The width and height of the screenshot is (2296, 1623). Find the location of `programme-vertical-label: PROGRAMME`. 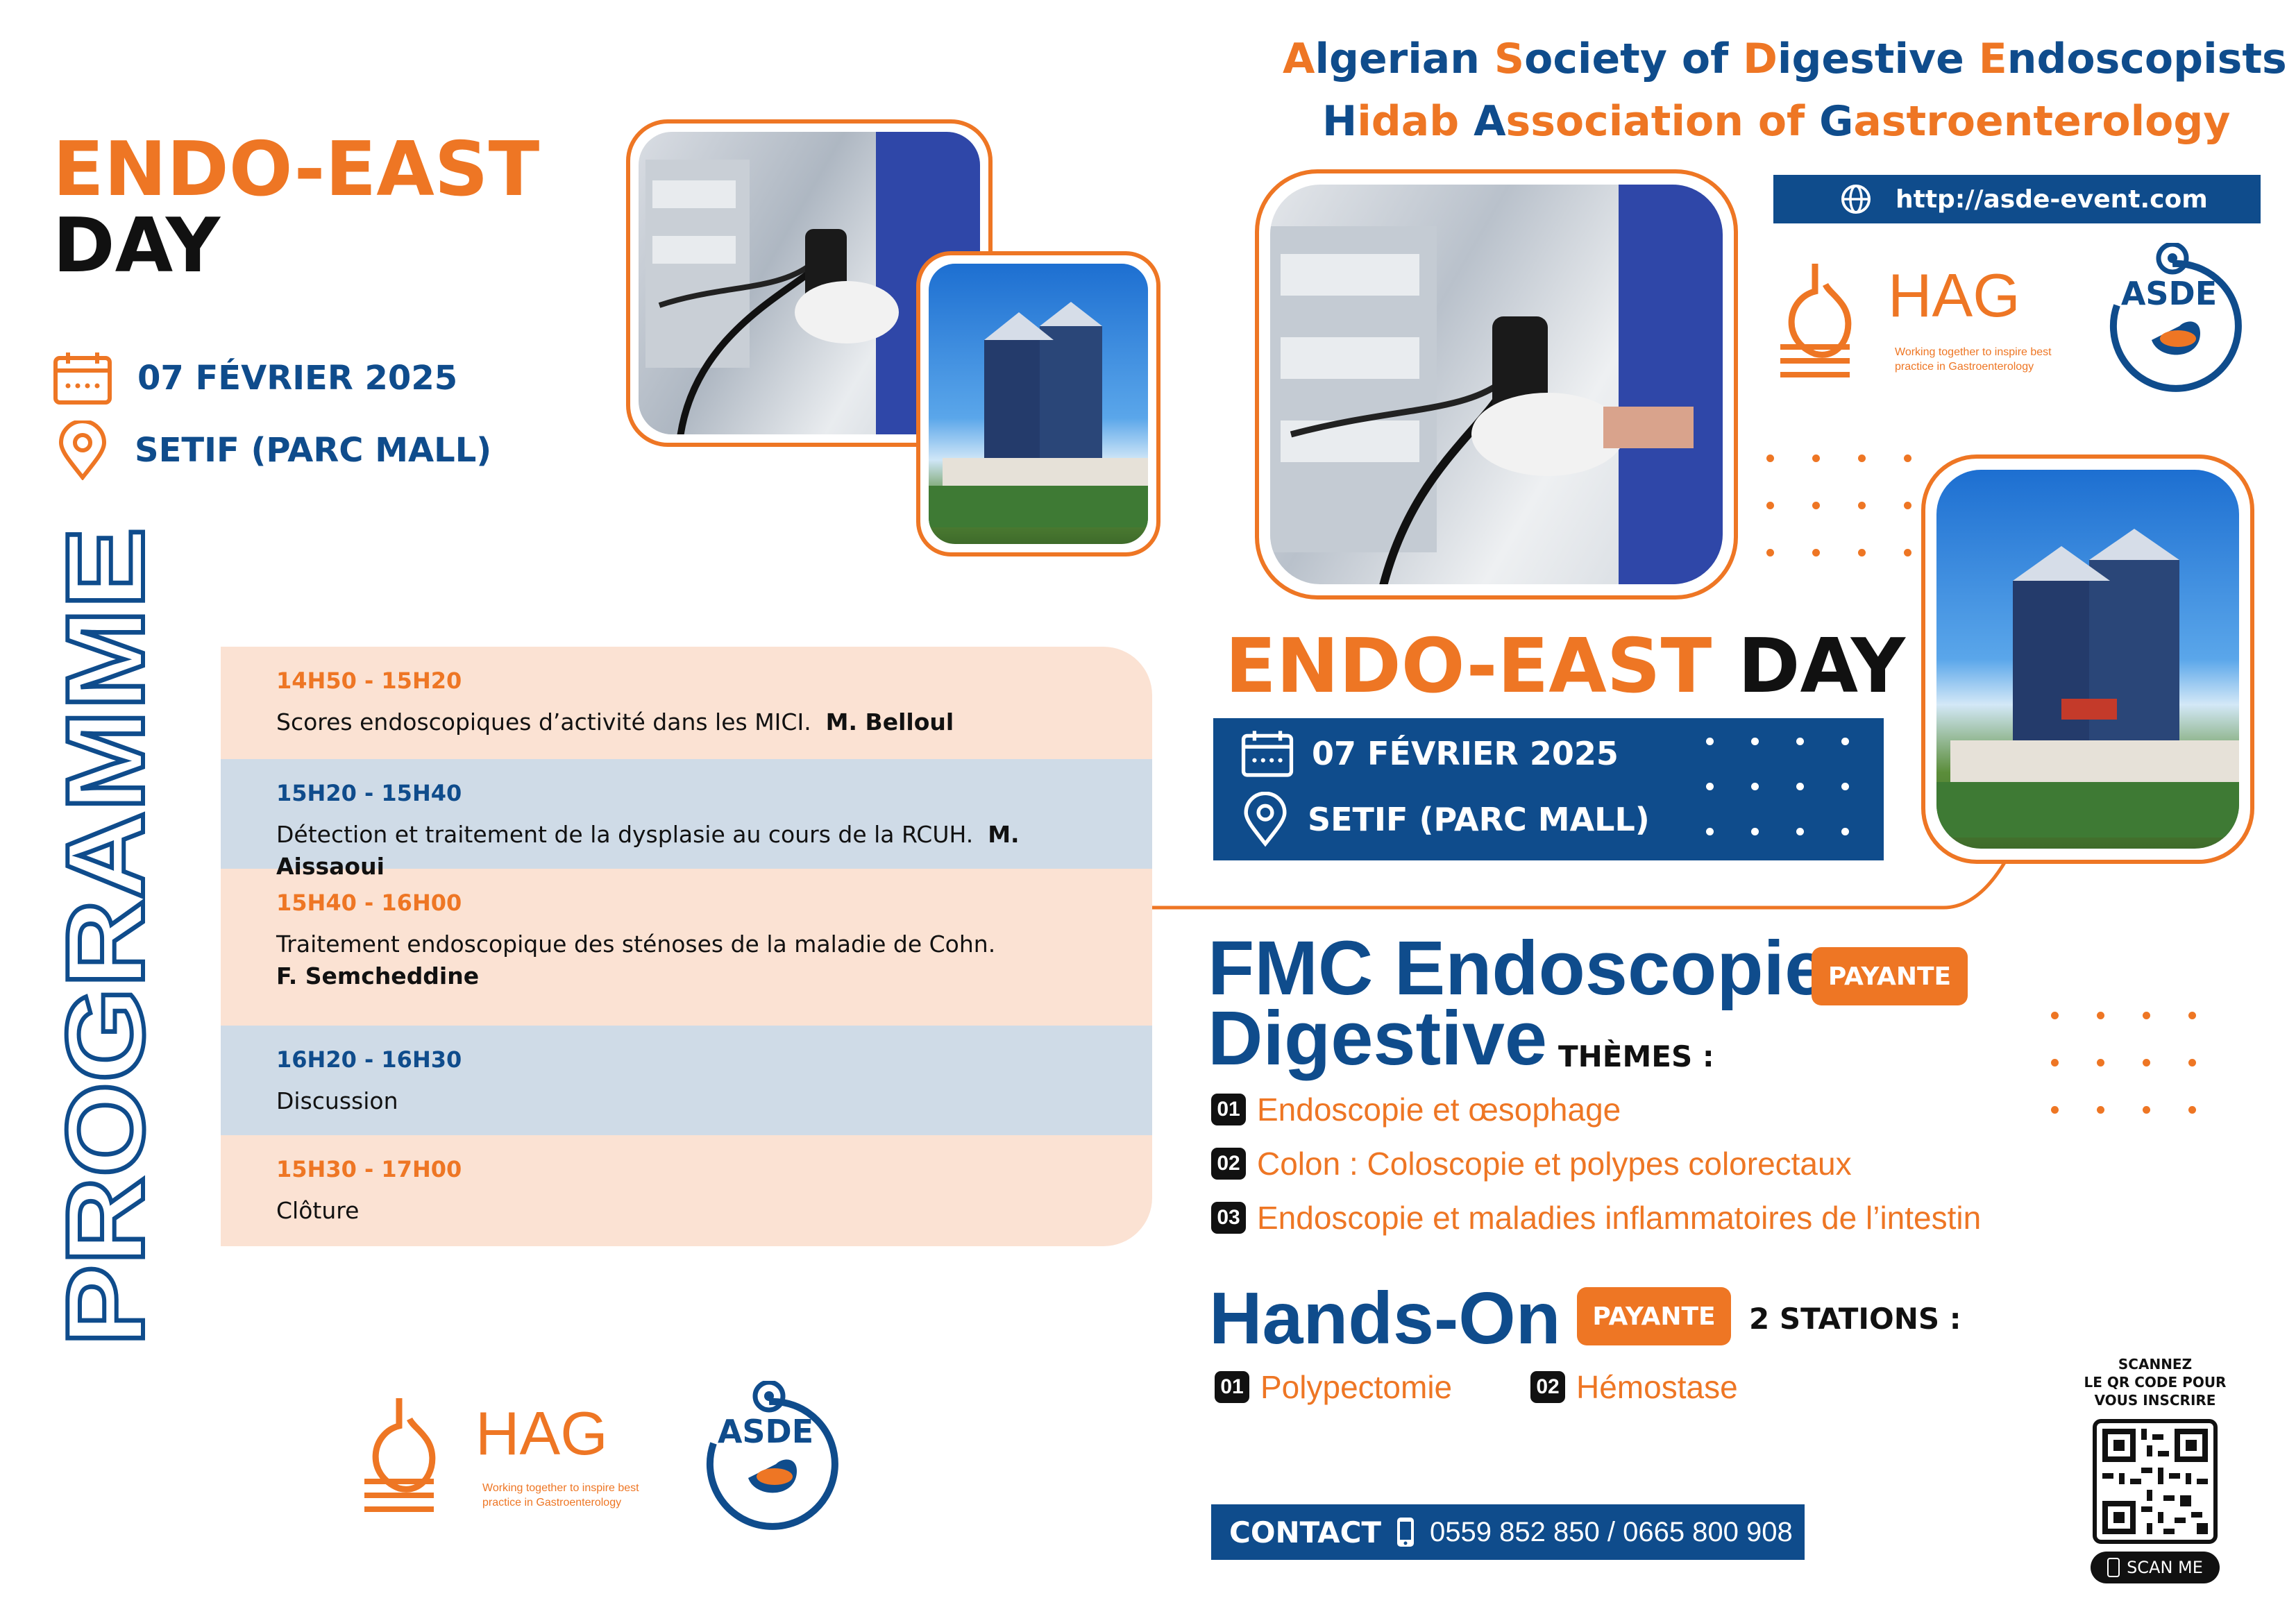

programme-vertical-label: PROGRAMME is located at coordinates (109, 936).